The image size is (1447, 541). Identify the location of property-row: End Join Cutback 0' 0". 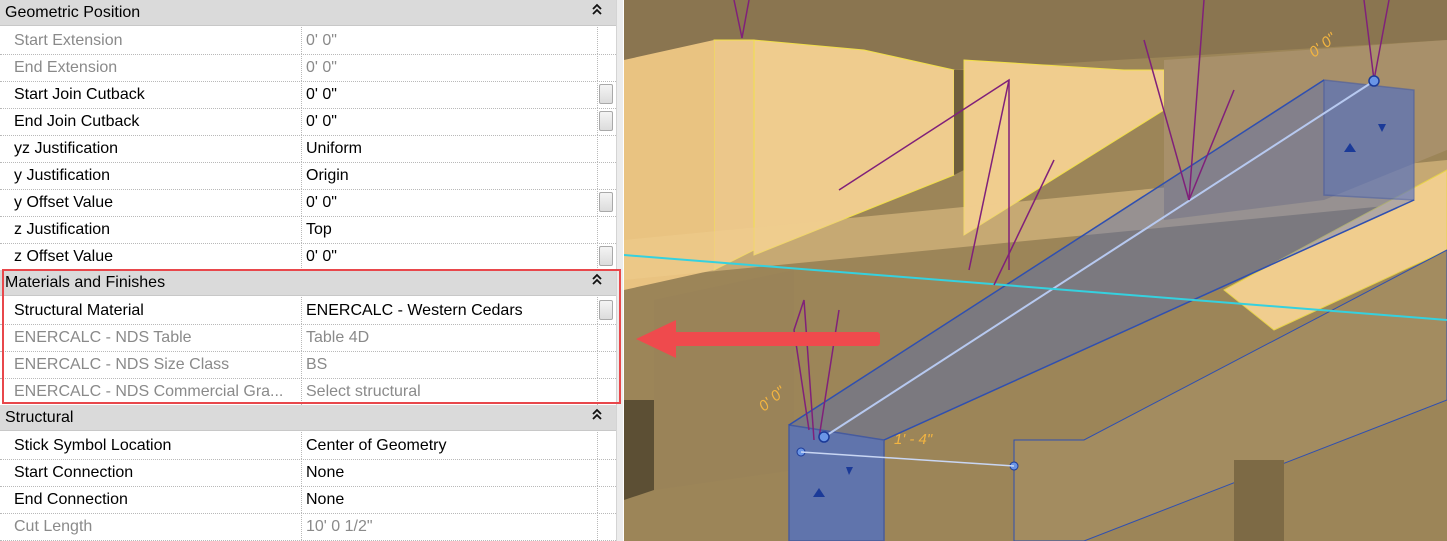
(308, 122).